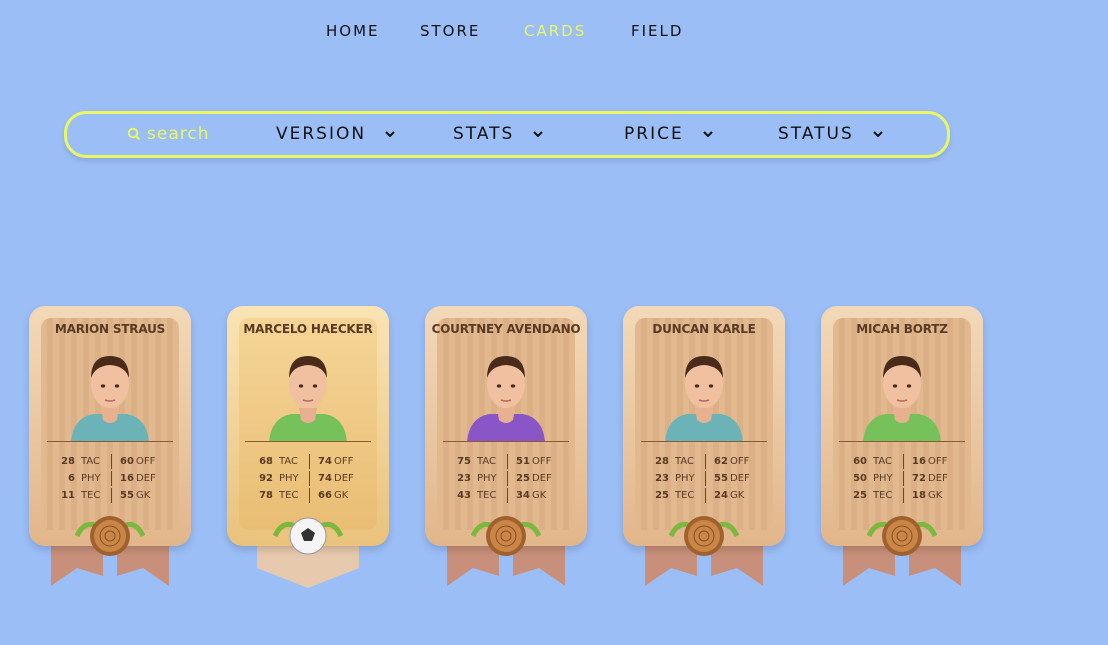 Image resolution: width=1108 pixels, height=645 pixels. What do you see at coordinates (111, 495) in the screenshot?
I see `stat-row: 11 TEC 55 GK` at bounding box center [111, 495].